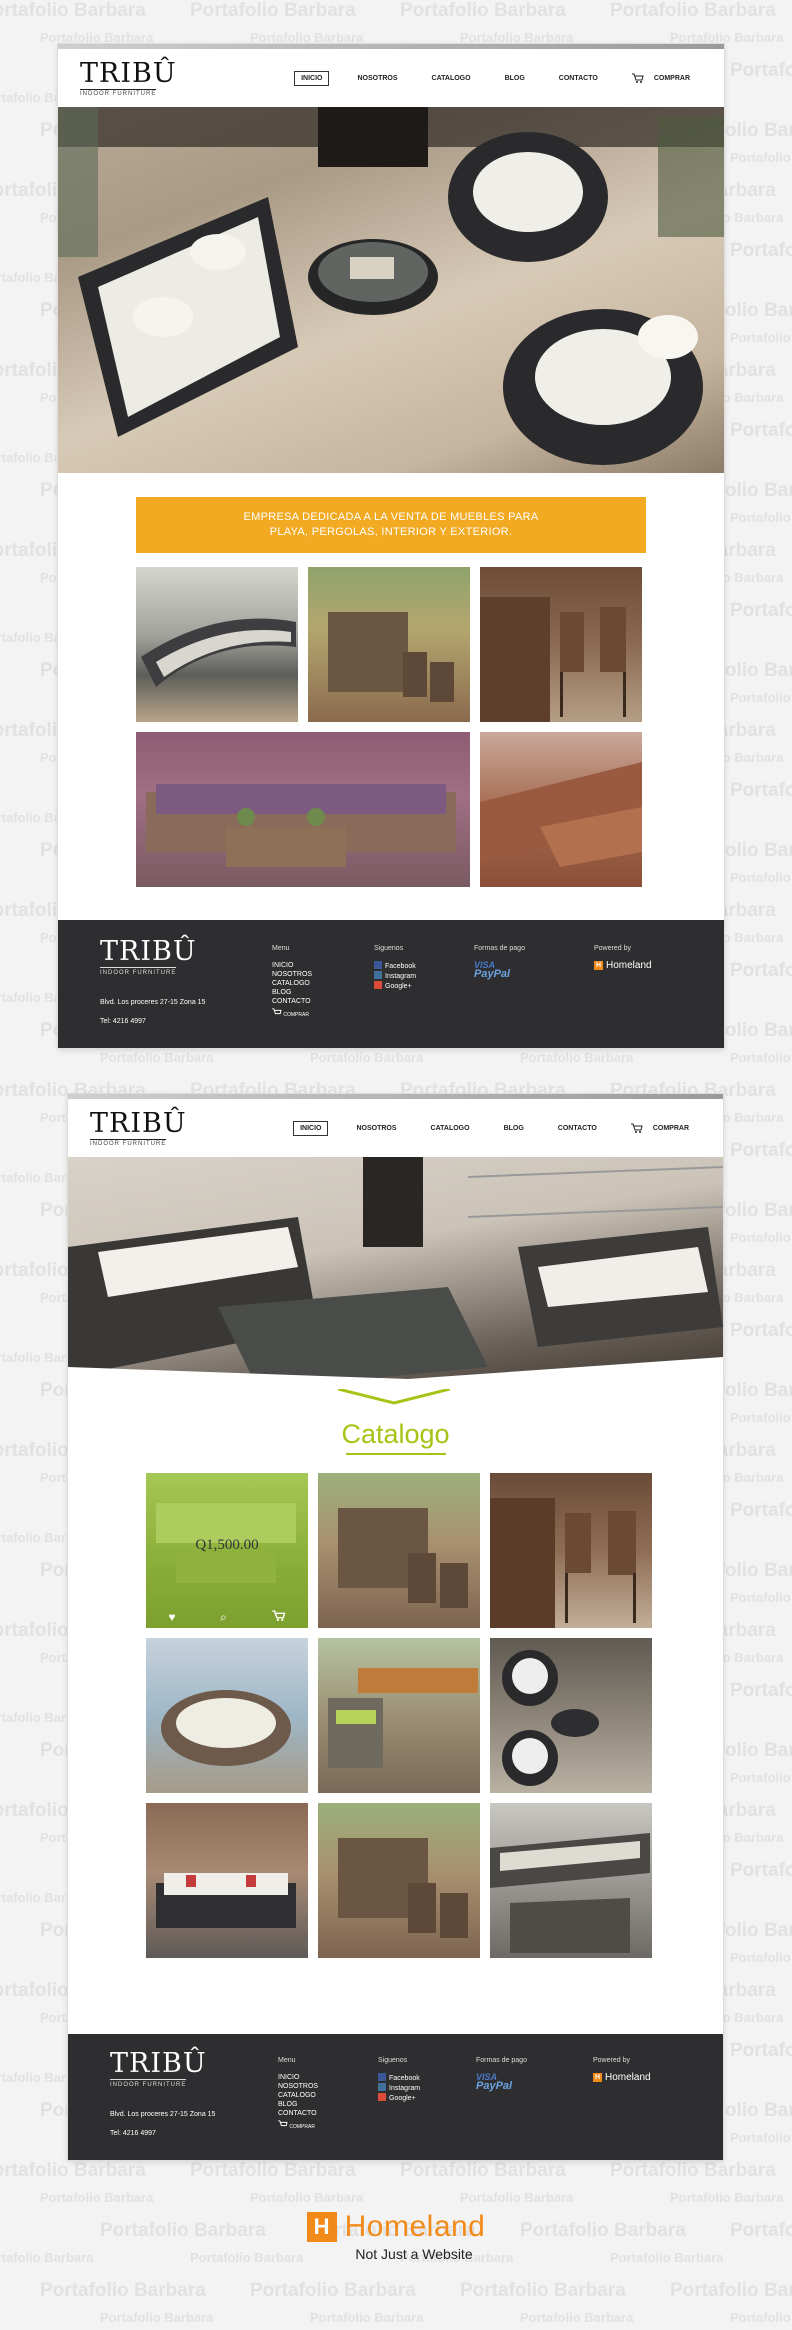 The image size is (792, 2330). What do you see at coordinates (227, 1715) in the screenshot?
I see `product-card-daybed` at bounding box center [227, 1715].